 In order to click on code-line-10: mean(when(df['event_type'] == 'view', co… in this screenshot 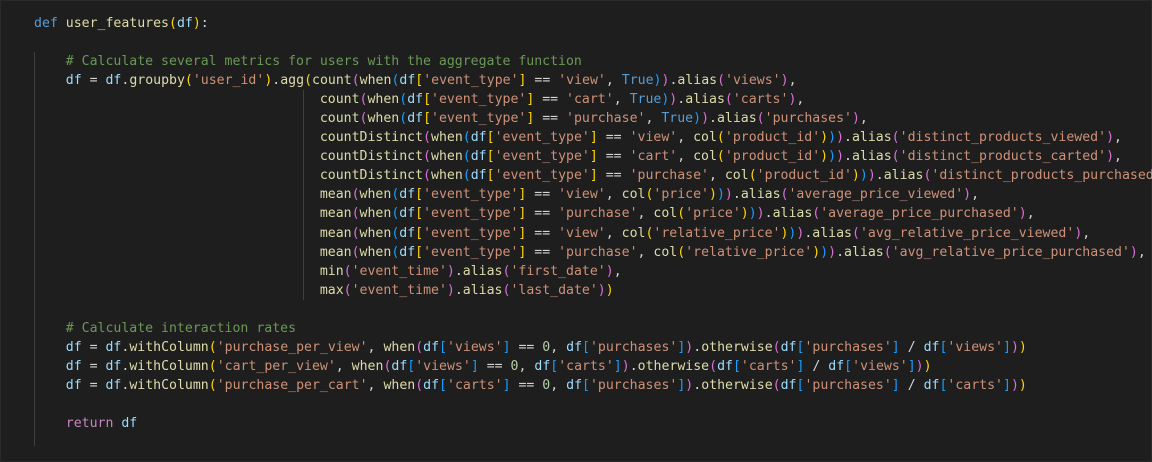, I will do `click(649, 195)`.